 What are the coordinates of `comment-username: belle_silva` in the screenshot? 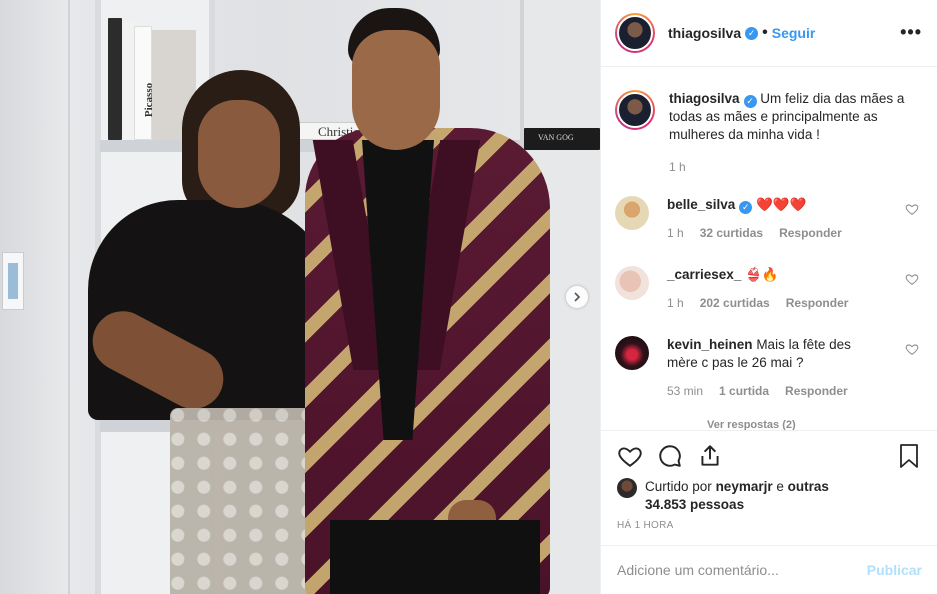 It's located at (701, 204).